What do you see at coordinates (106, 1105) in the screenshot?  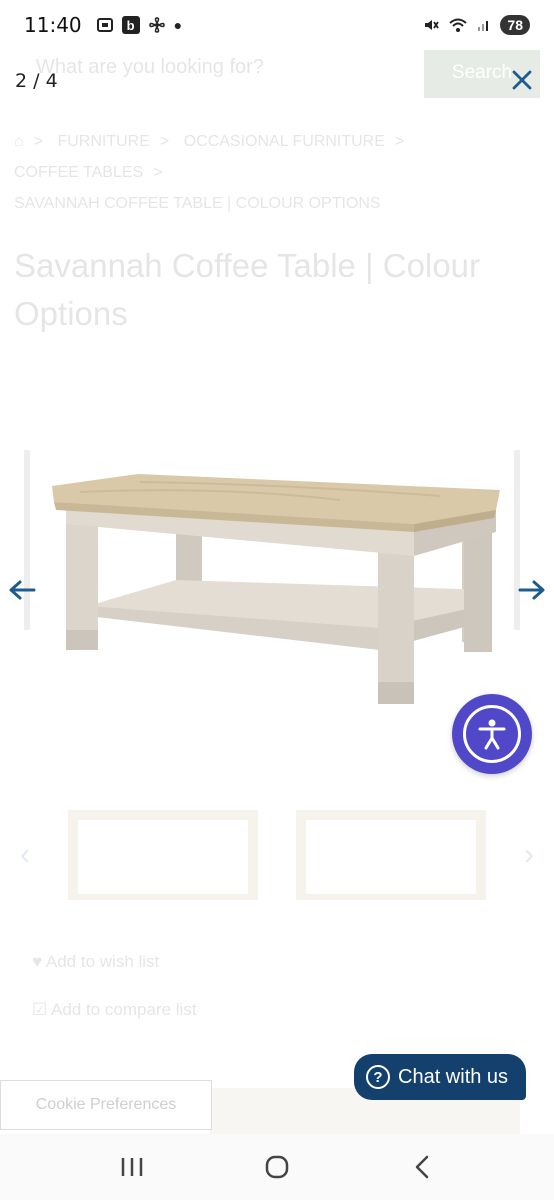 I see `cookie-preferences-button: Cookie Preferences` at bounding box center [106, 1105].